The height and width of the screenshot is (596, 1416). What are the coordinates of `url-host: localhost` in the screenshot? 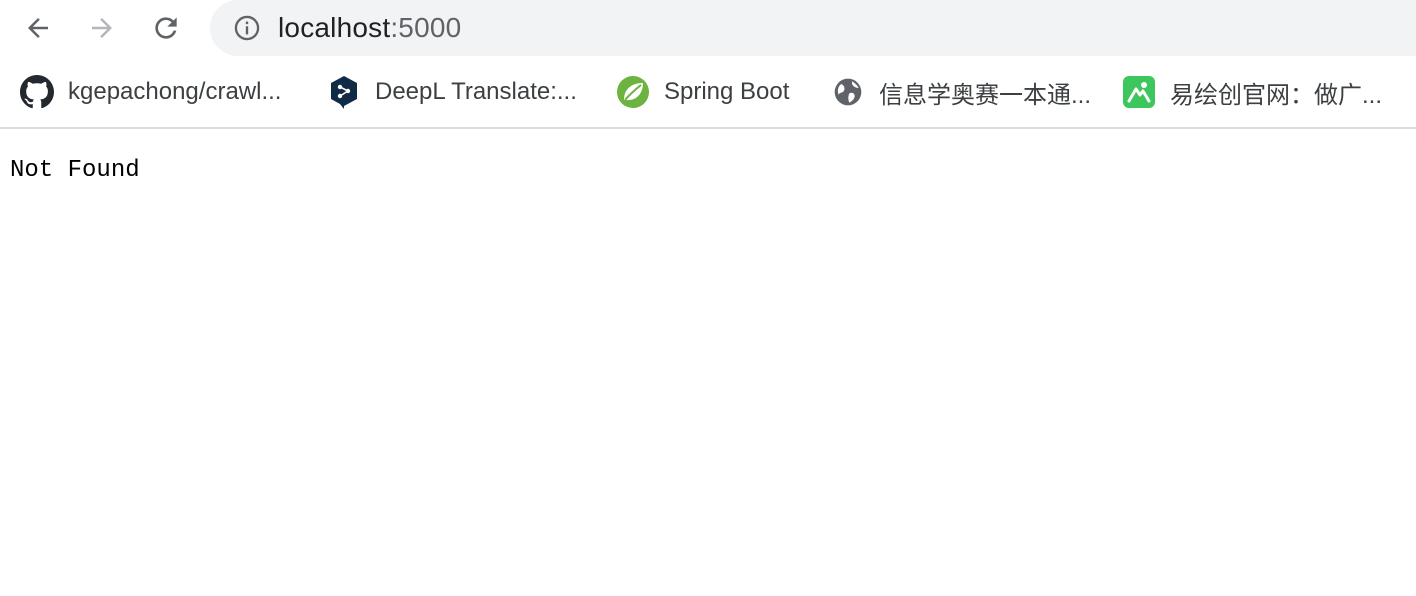 It's located at (334, 27).